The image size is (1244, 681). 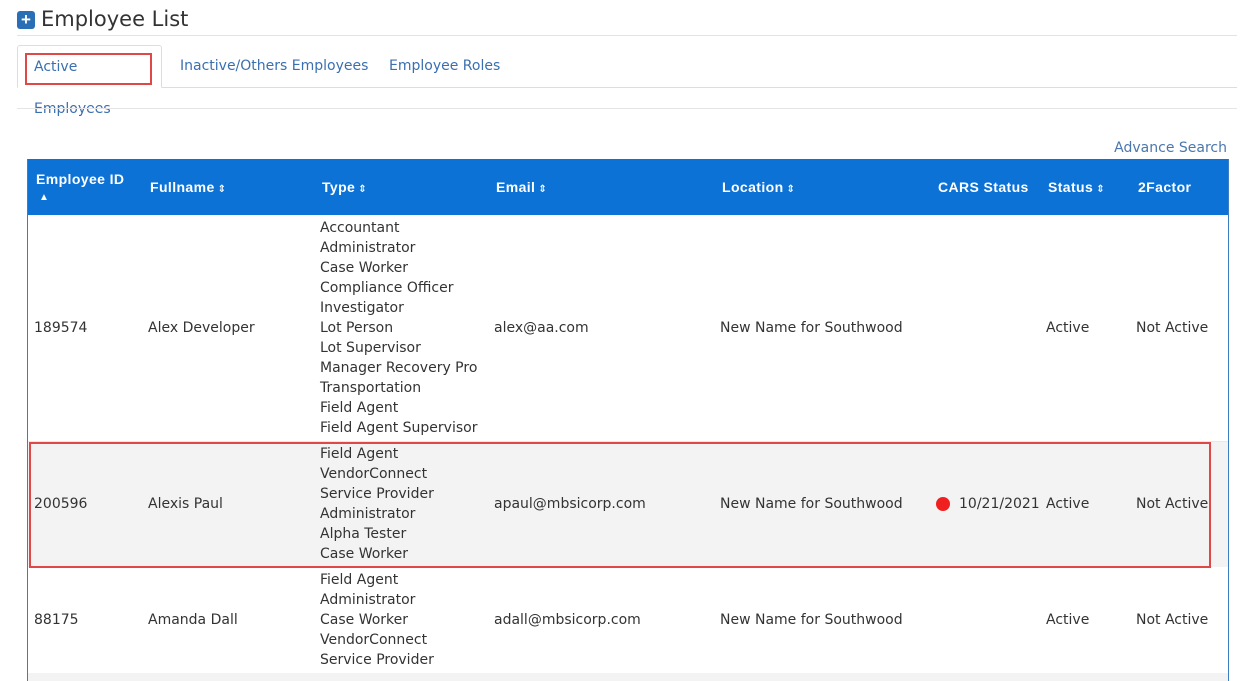 I want to click on cell-employee-id: 200596, so click(x=85, y=503).